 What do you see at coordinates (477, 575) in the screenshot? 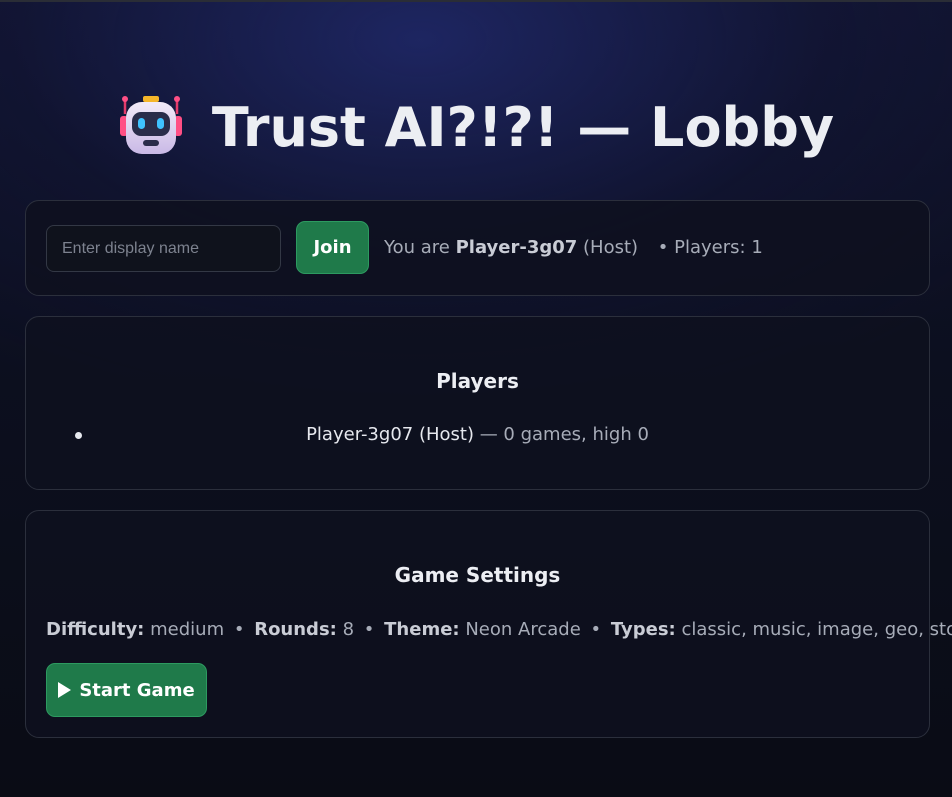
I see `settings-heading: Game Settings` at bounding box center [477, 575].